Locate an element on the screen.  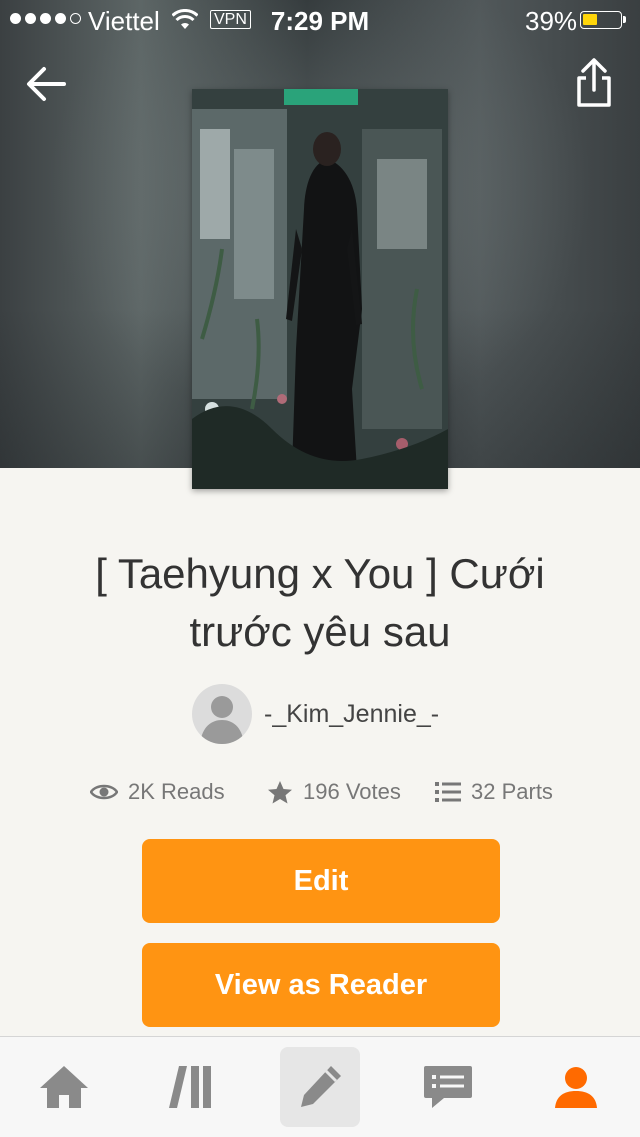
user-silhouette-icon is located at coordinates (222, 720).